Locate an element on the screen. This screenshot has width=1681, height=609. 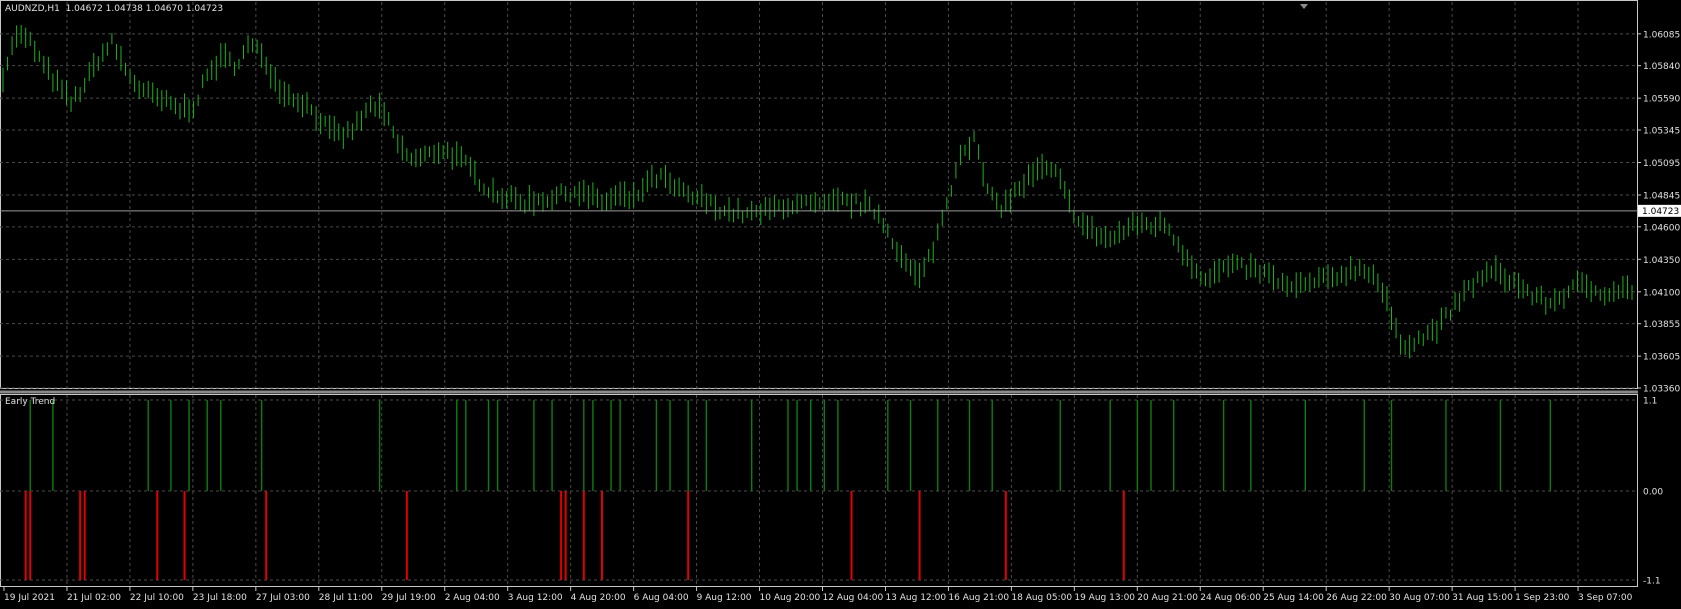
price-axis-label: 1.04600 is located at coordinates (1661, 228).